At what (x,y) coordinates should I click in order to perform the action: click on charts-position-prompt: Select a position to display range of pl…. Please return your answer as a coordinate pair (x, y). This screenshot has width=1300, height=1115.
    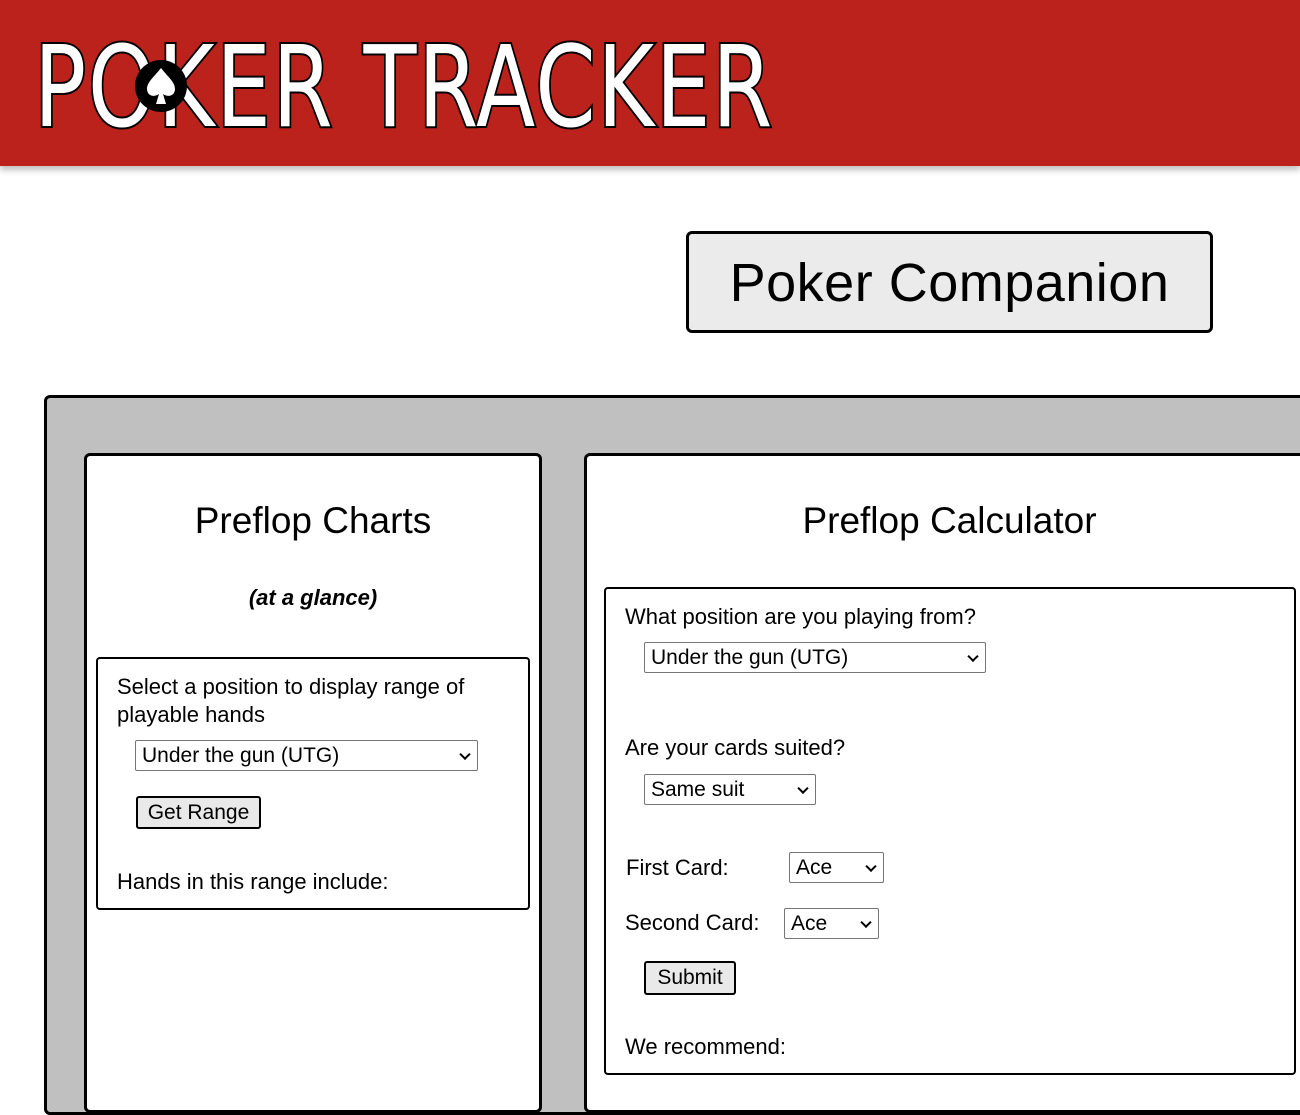
    Looking at the image, I should click on (291, 700).